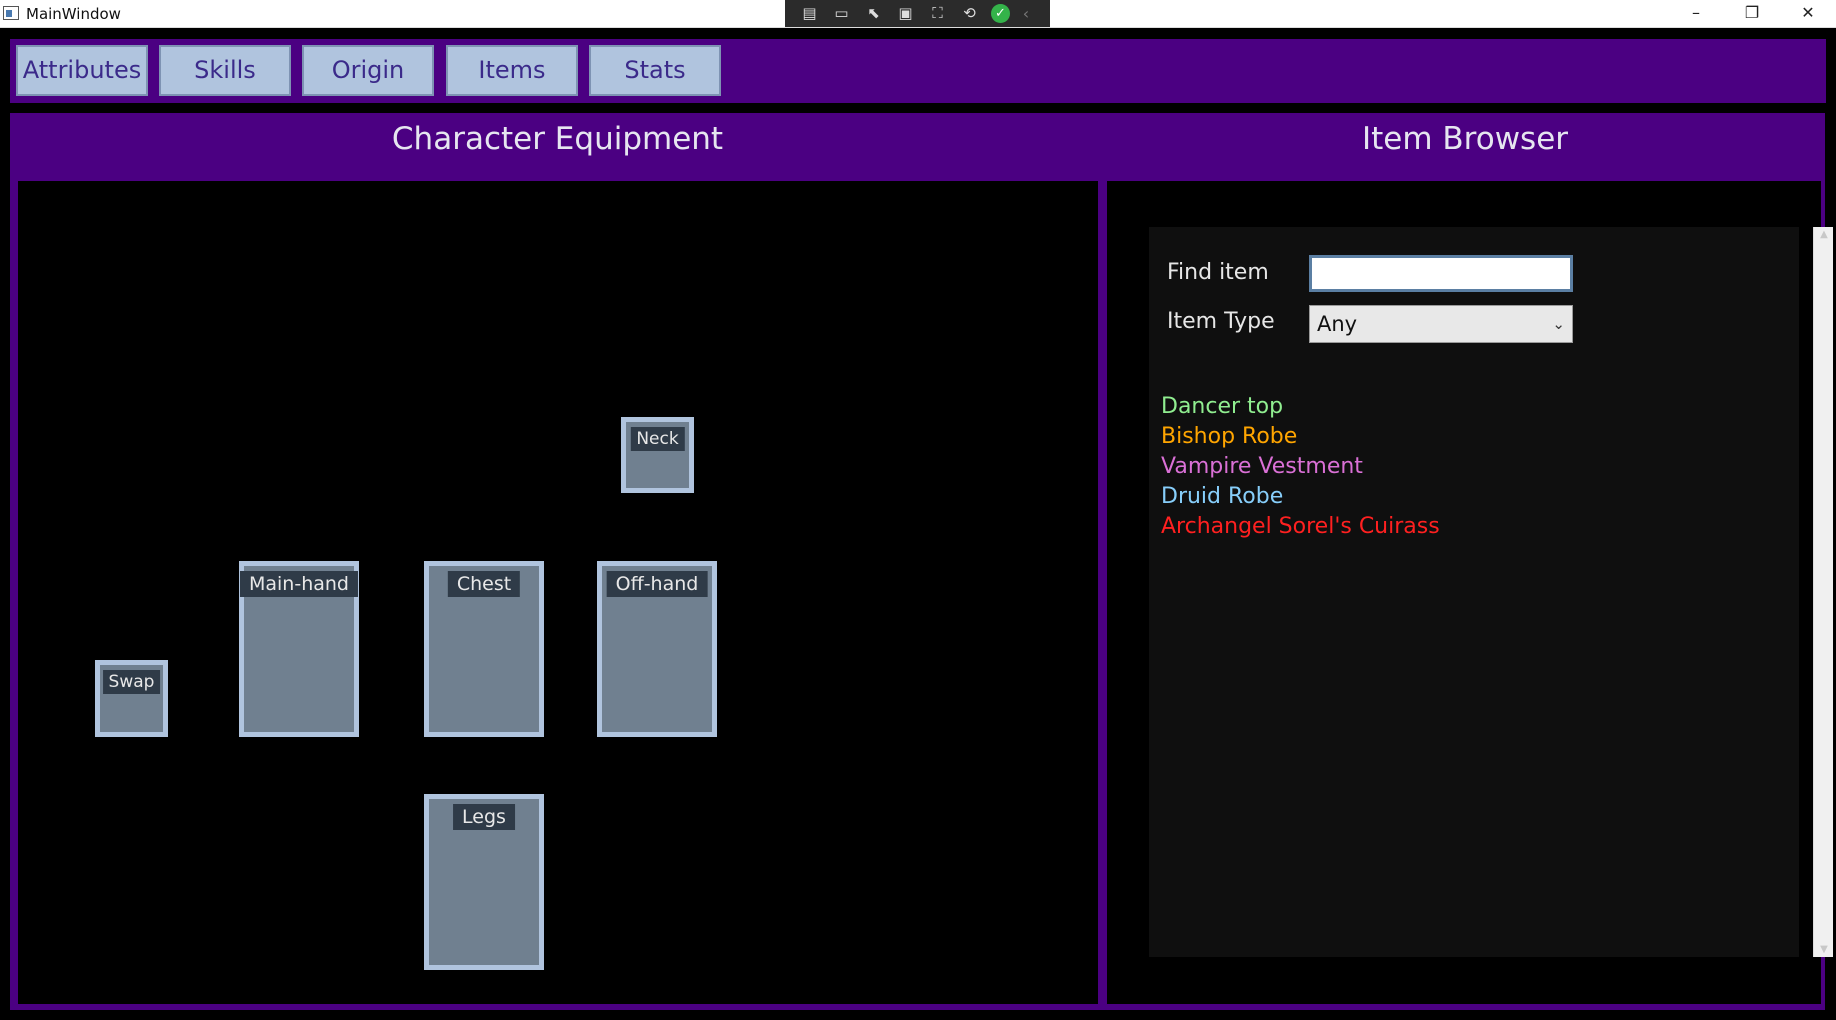  Describe the element at coordinates (1026, 13) in the screenshot. I see `collapse-chevron-icon: ‹` at that location.